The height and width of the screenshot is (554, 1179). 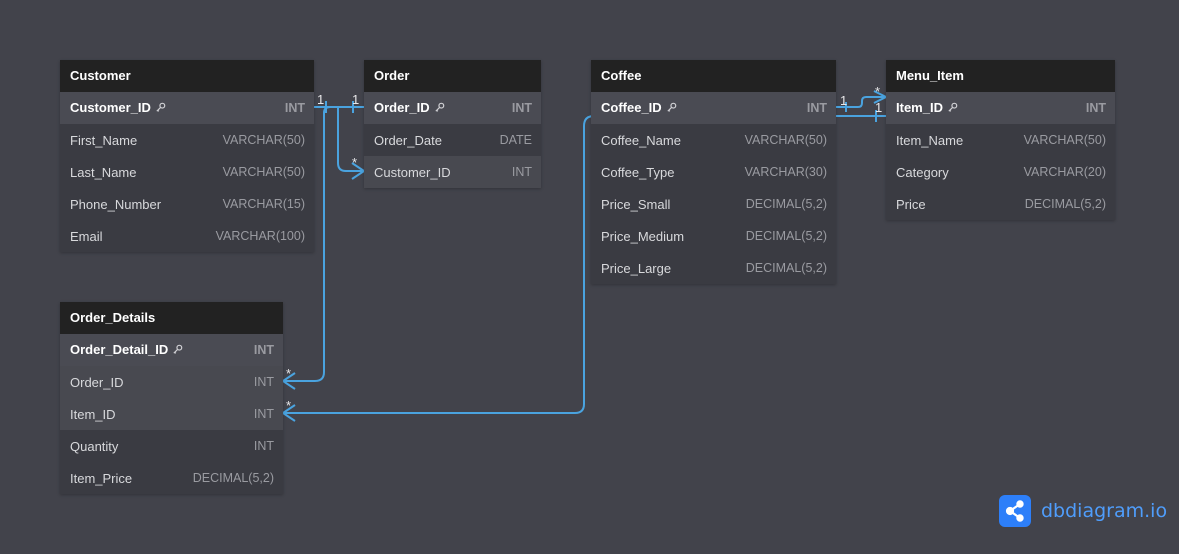 What do you see at coordinates (116, 204) in the screenshot?
I see `field-name: Phone_Number` at bounding box center [116, 204].